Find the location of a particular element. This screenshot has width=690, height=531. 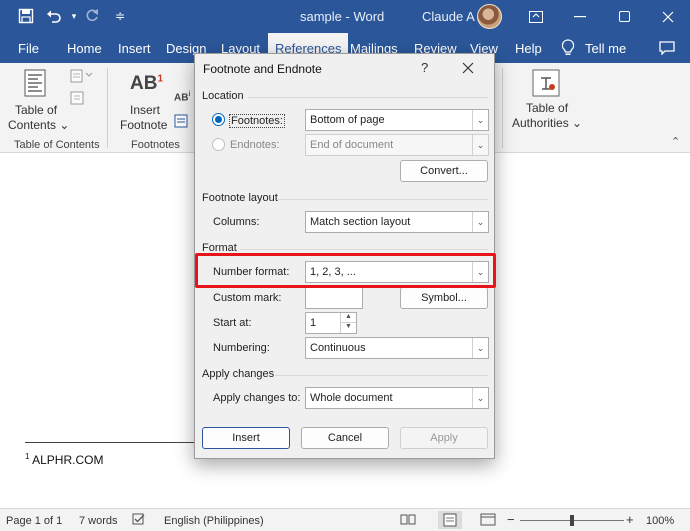

add-text-icon is located at coordinates (85, 77).